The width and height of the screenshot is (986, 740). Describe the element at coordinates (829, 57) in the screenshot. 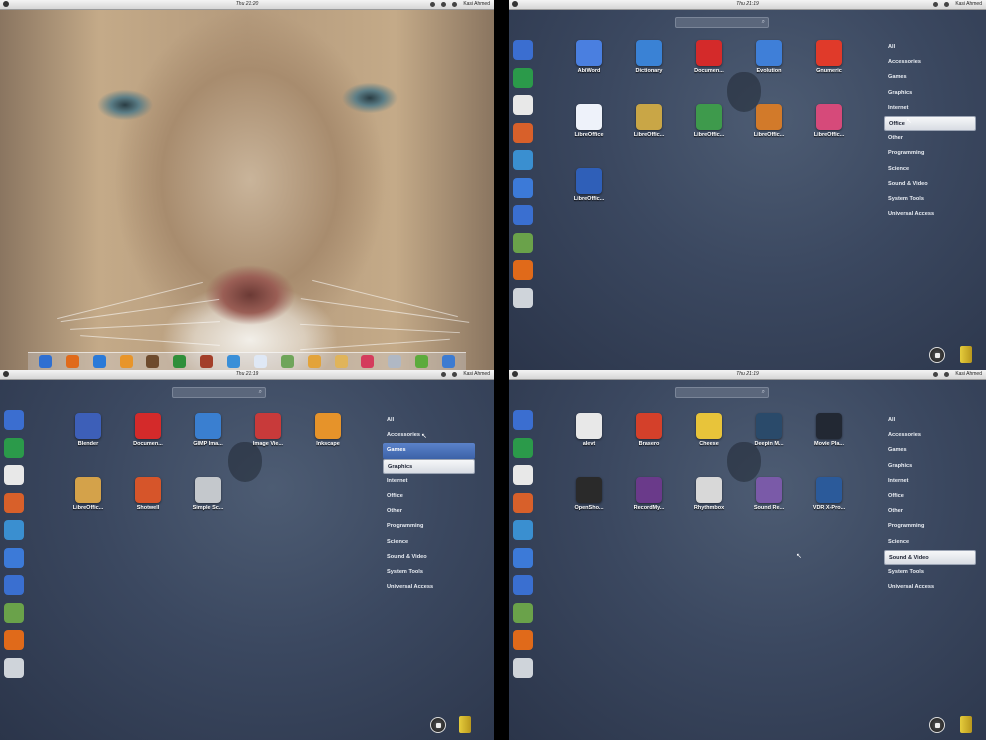

I see `app-tile: Gnumeric` at that location.